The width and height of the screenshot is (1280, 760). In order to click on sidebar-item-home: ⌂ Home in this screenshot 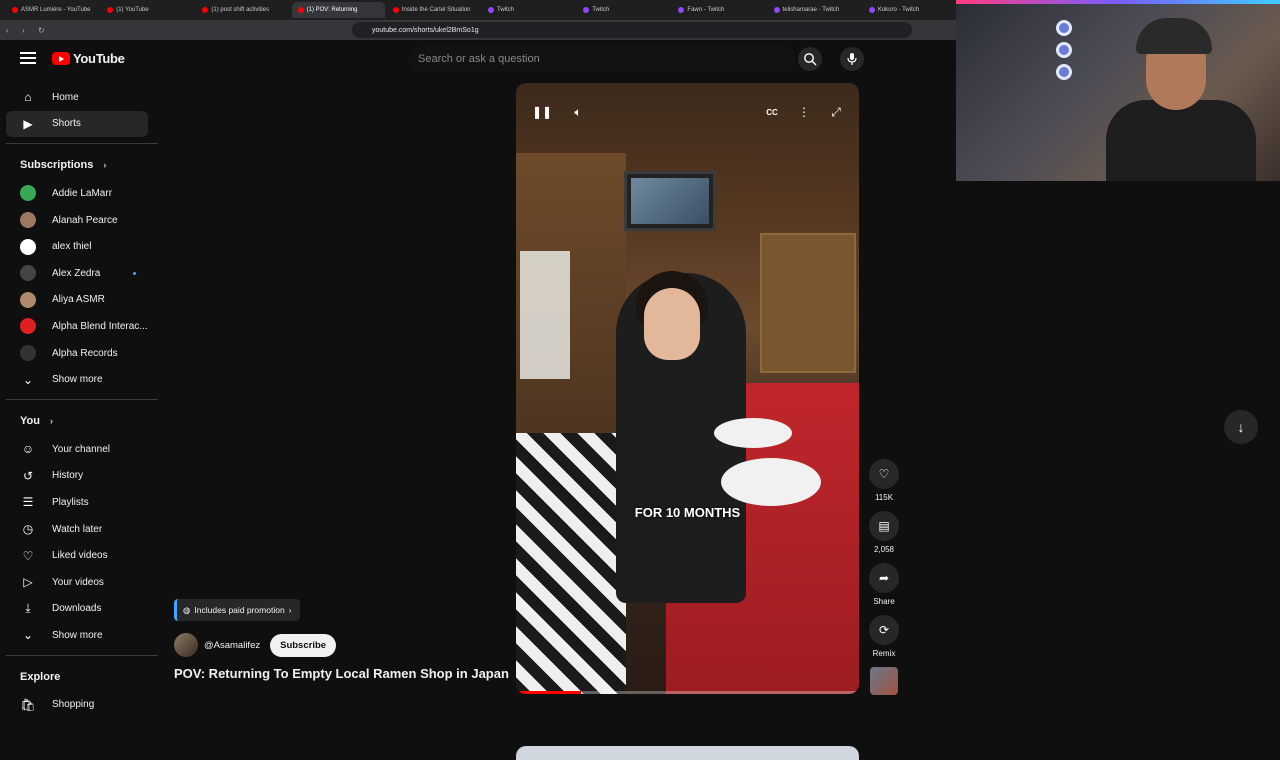, I will do `click(82, 97)`.